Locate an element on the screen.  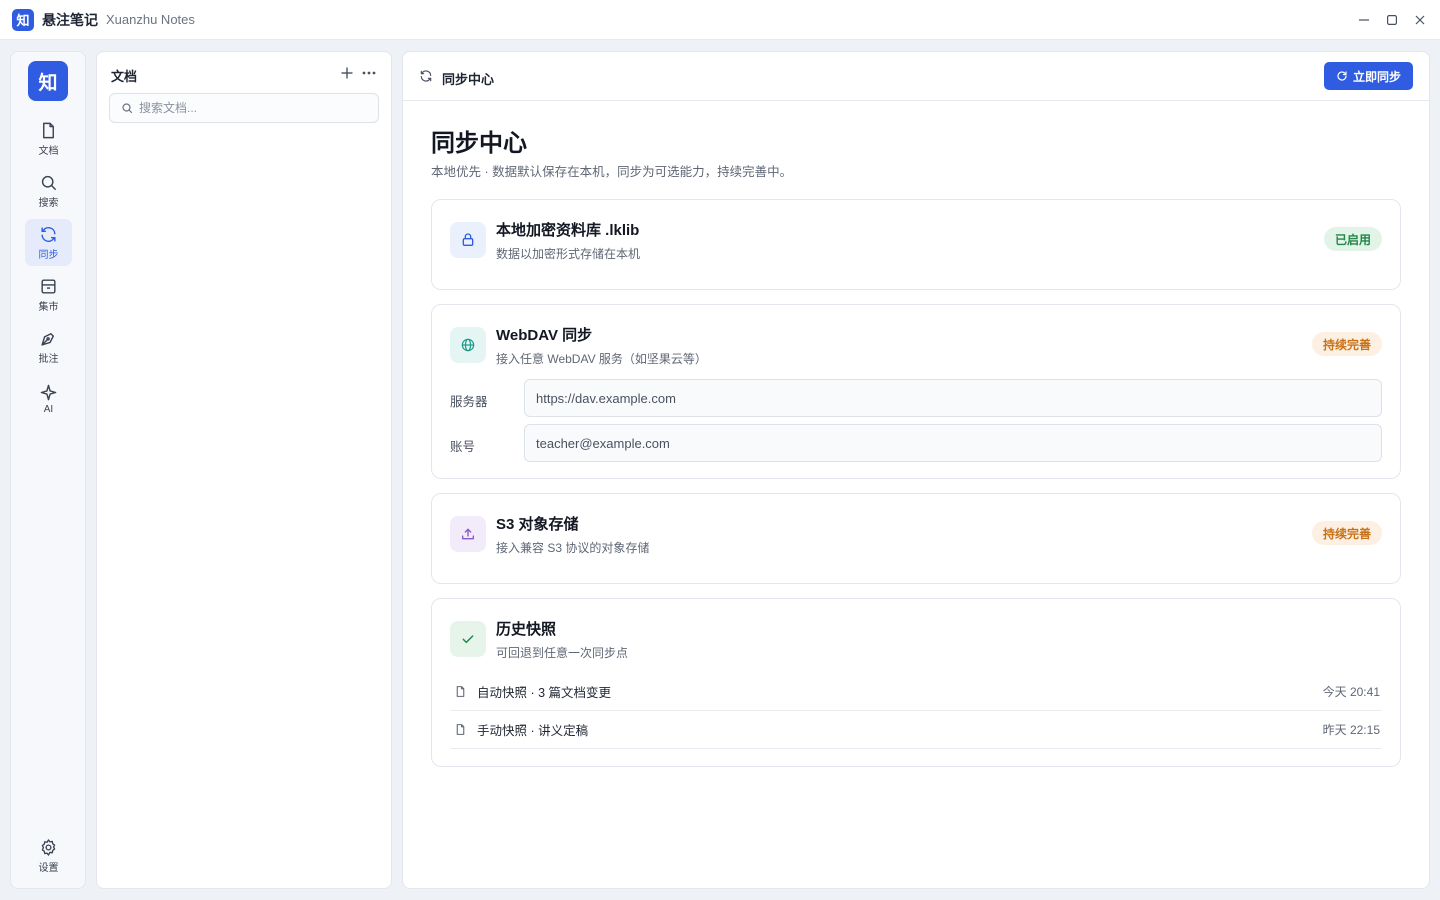
more-options-button is located at coordinates (369, 73).